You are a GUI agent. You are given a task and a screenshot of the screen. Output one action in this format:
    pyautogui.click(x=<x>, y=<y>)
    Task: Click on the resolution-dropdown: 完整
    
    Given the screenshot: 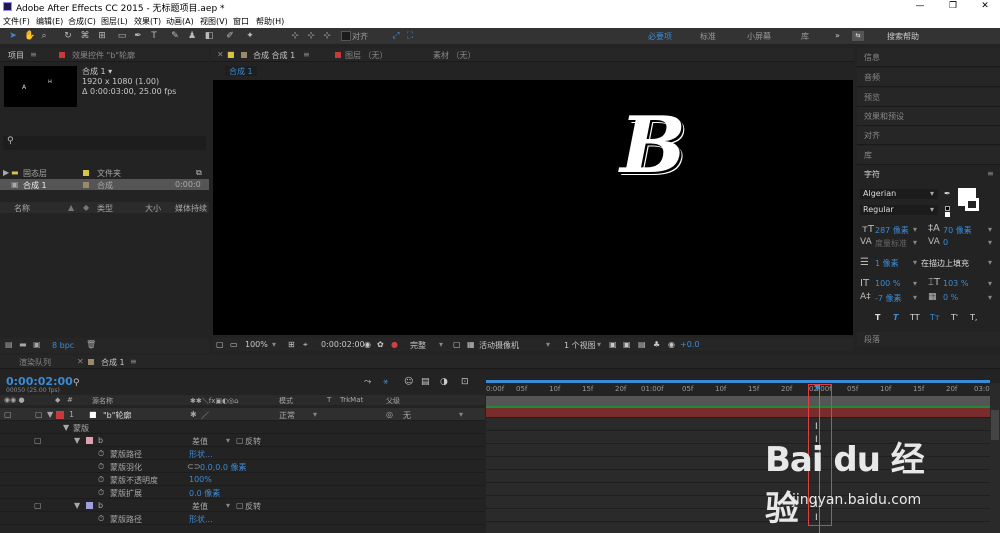 What is the action you would take?
    pyautogui.click(x=418, y=345)
    